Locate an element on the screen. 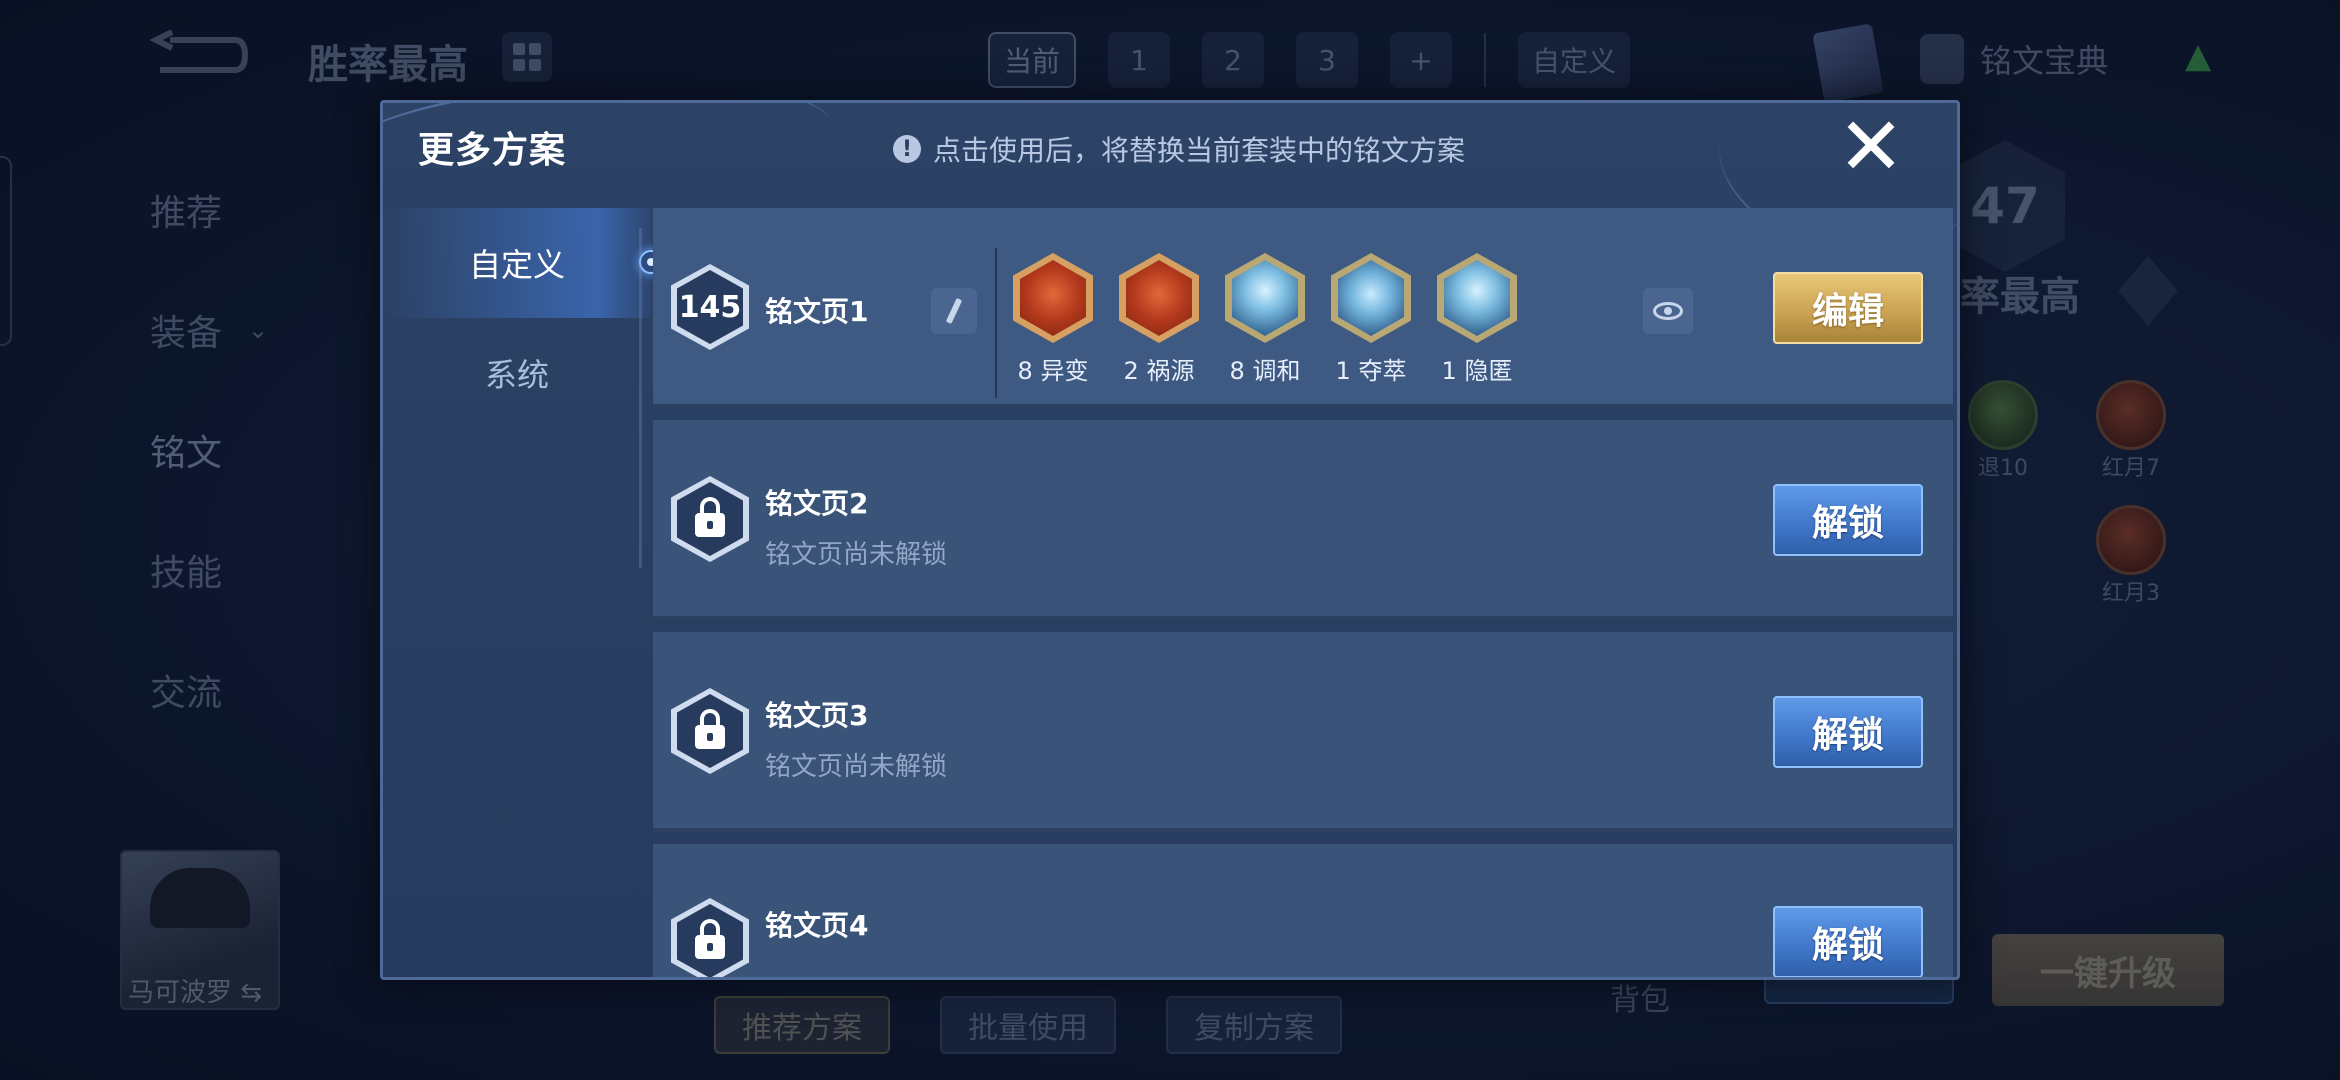 The height and width of the screenshot is (1080, 2340). rune-huoyuan-icon is located at coordinates (1159, 298).